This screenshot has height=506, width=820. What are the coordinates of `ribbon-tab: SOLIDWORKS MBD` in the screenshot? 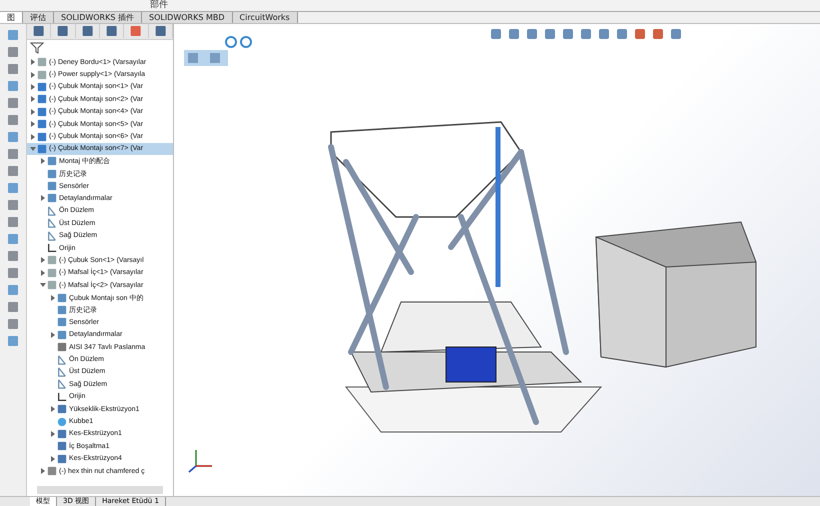 It's located at (187, 17).